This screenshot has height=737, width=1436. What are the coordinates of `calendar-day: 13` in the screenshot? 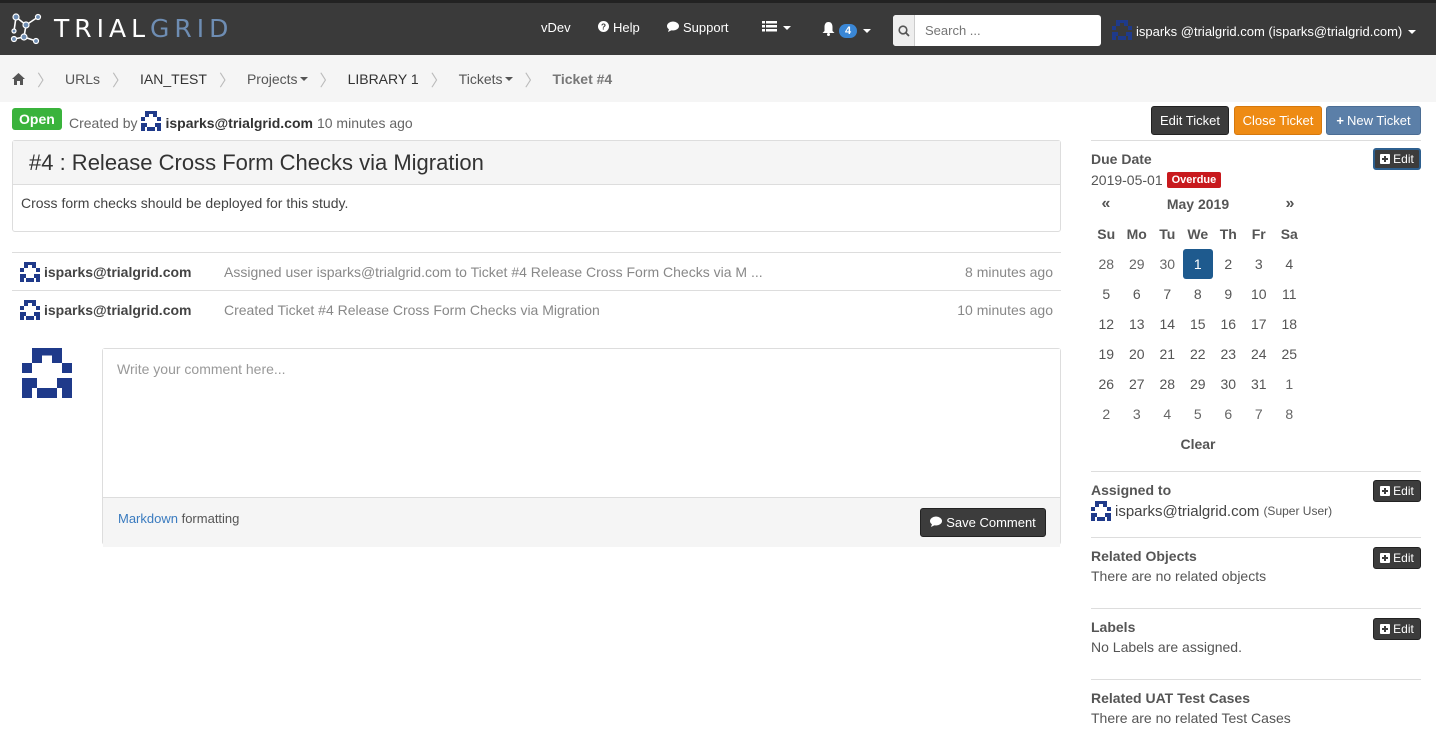 It's located at (1137, 324).